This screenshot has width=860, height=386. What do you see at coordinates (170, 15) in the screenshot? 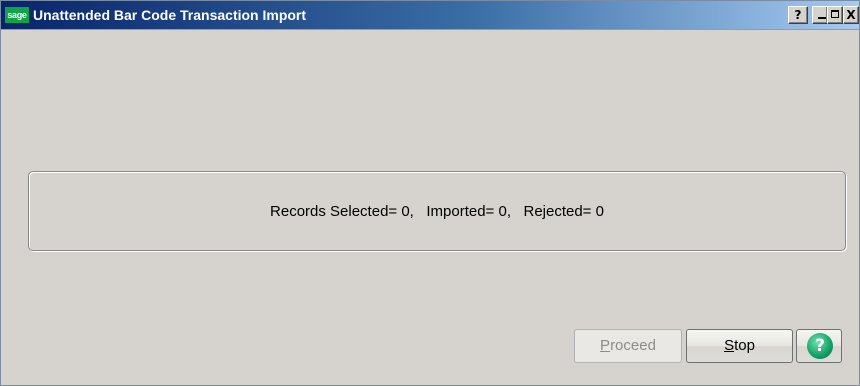
I see `window-title: Unattended Bar Code Transaction Import` at bounding box center [170, 15].